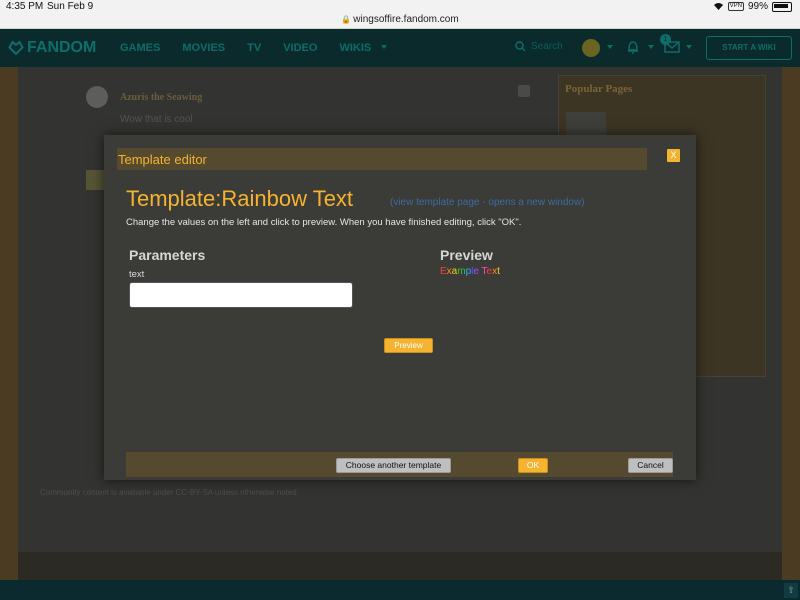  What do you see at coordinates (633, 47) in the screenshot?
I see `bell-icon` at bounding box center [633, 47].